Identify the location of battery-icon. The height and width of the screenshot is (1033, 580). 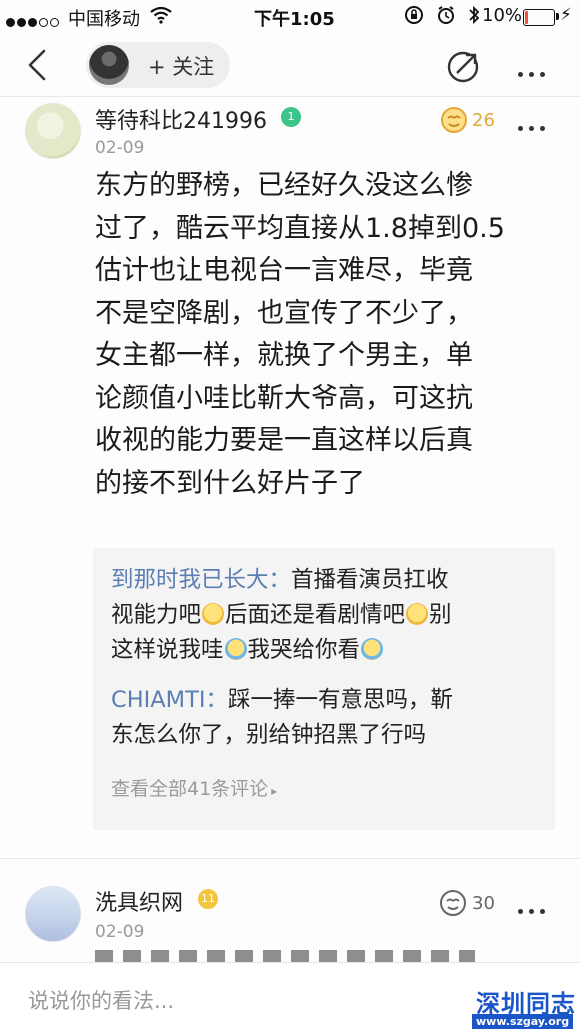
(539, 17).